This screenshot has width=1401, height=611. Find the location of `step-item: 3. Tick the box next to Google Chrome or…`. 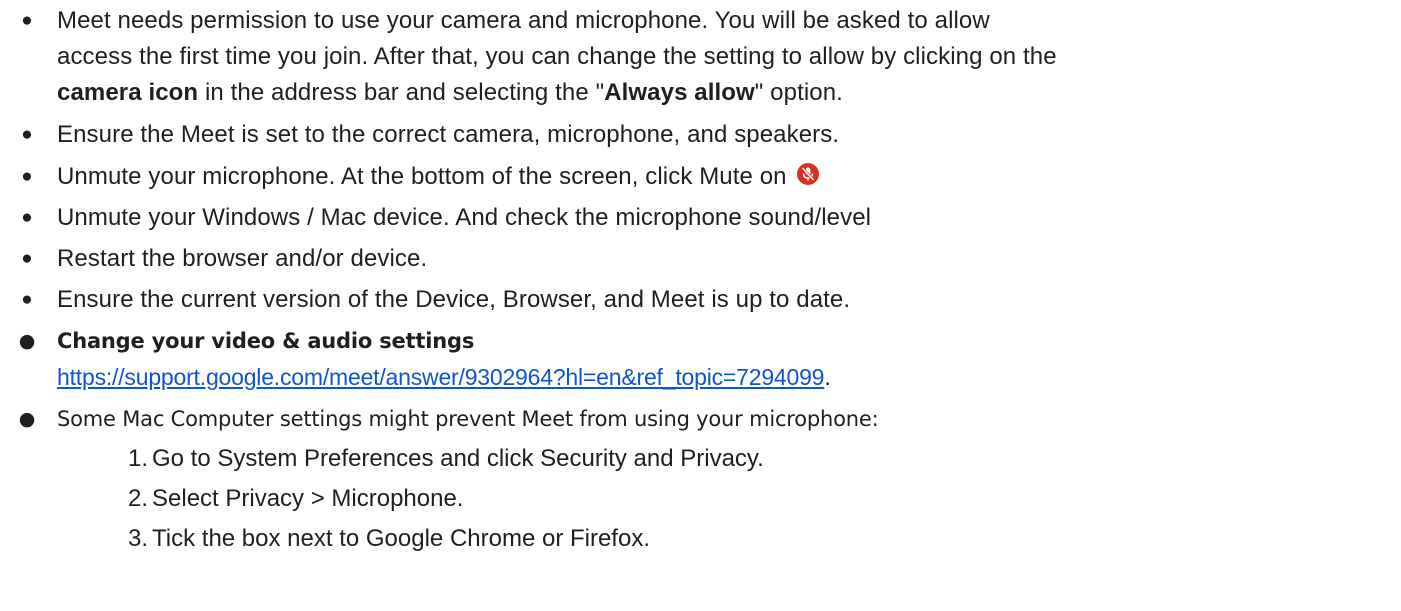

step-item: 3. Tick the box next to Google Chrome or… is located at coordinates (700, 539).